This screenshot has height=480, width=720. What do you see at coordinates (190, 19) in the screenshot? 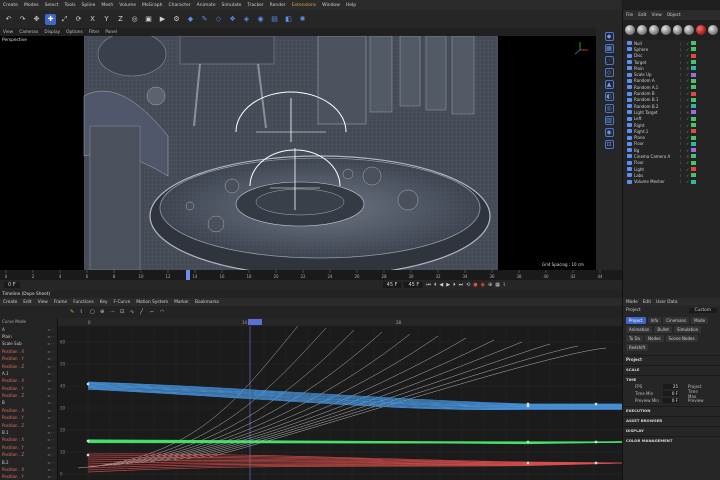
I see `cube-primitive-icon: ◆` at bounding box center [190, 19].